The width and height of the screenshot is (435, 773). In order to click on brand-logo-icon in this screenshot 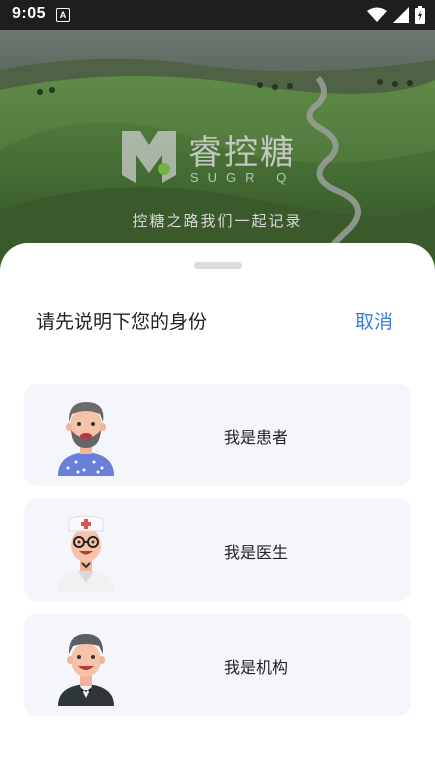, I will do `click(149, 157)`.